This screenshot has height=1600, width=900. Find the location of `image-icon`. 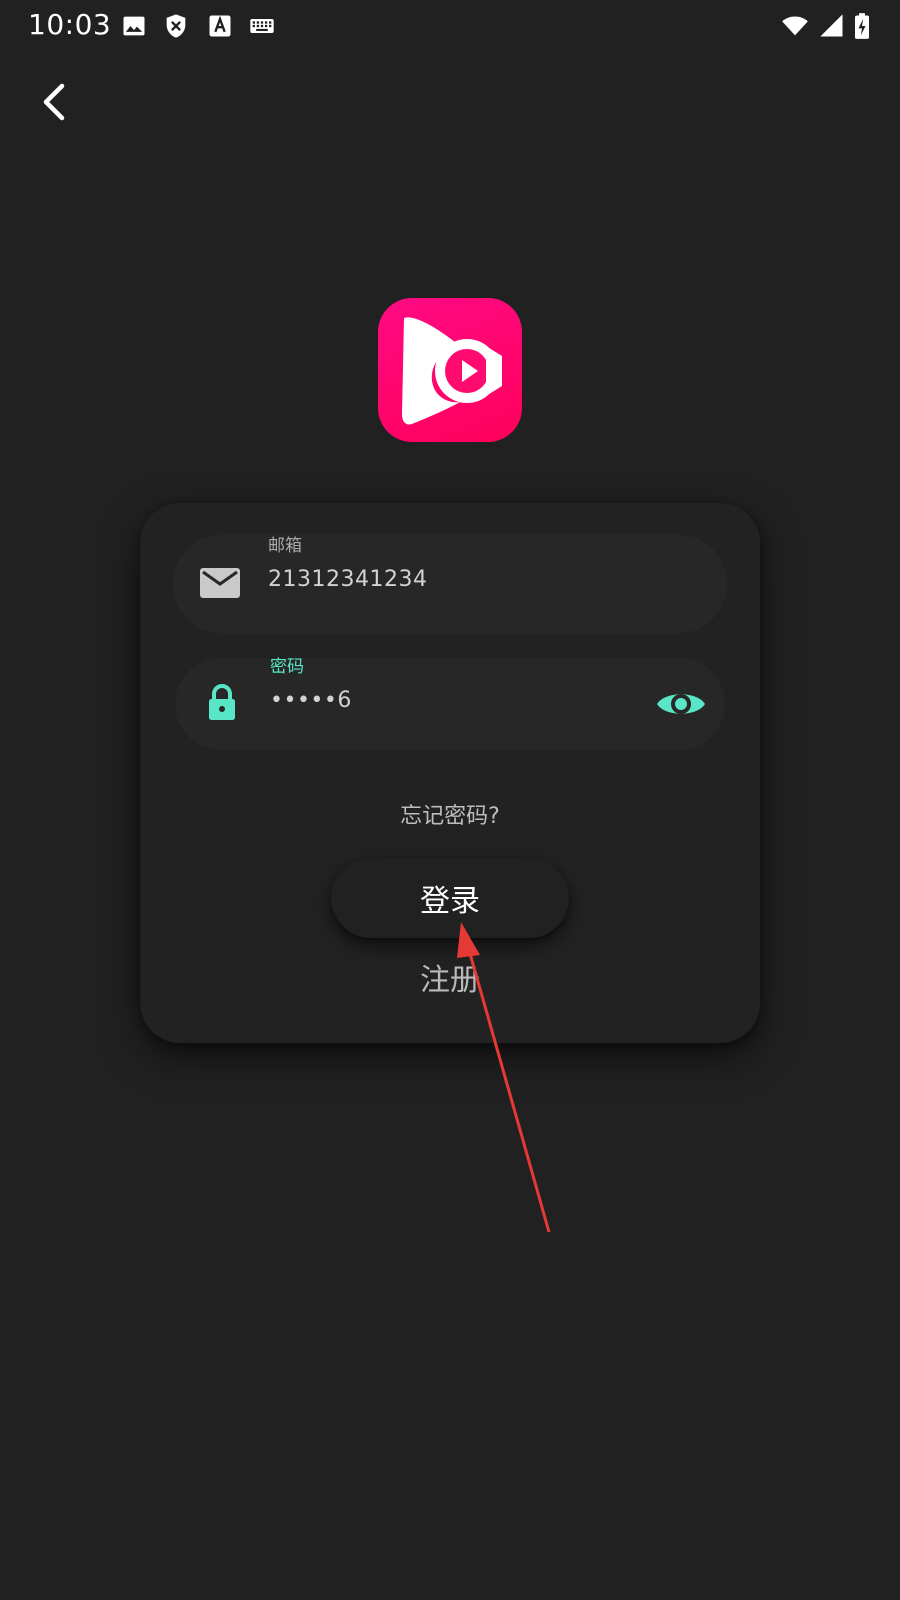

image-icon is located at coordinates (134, 26).